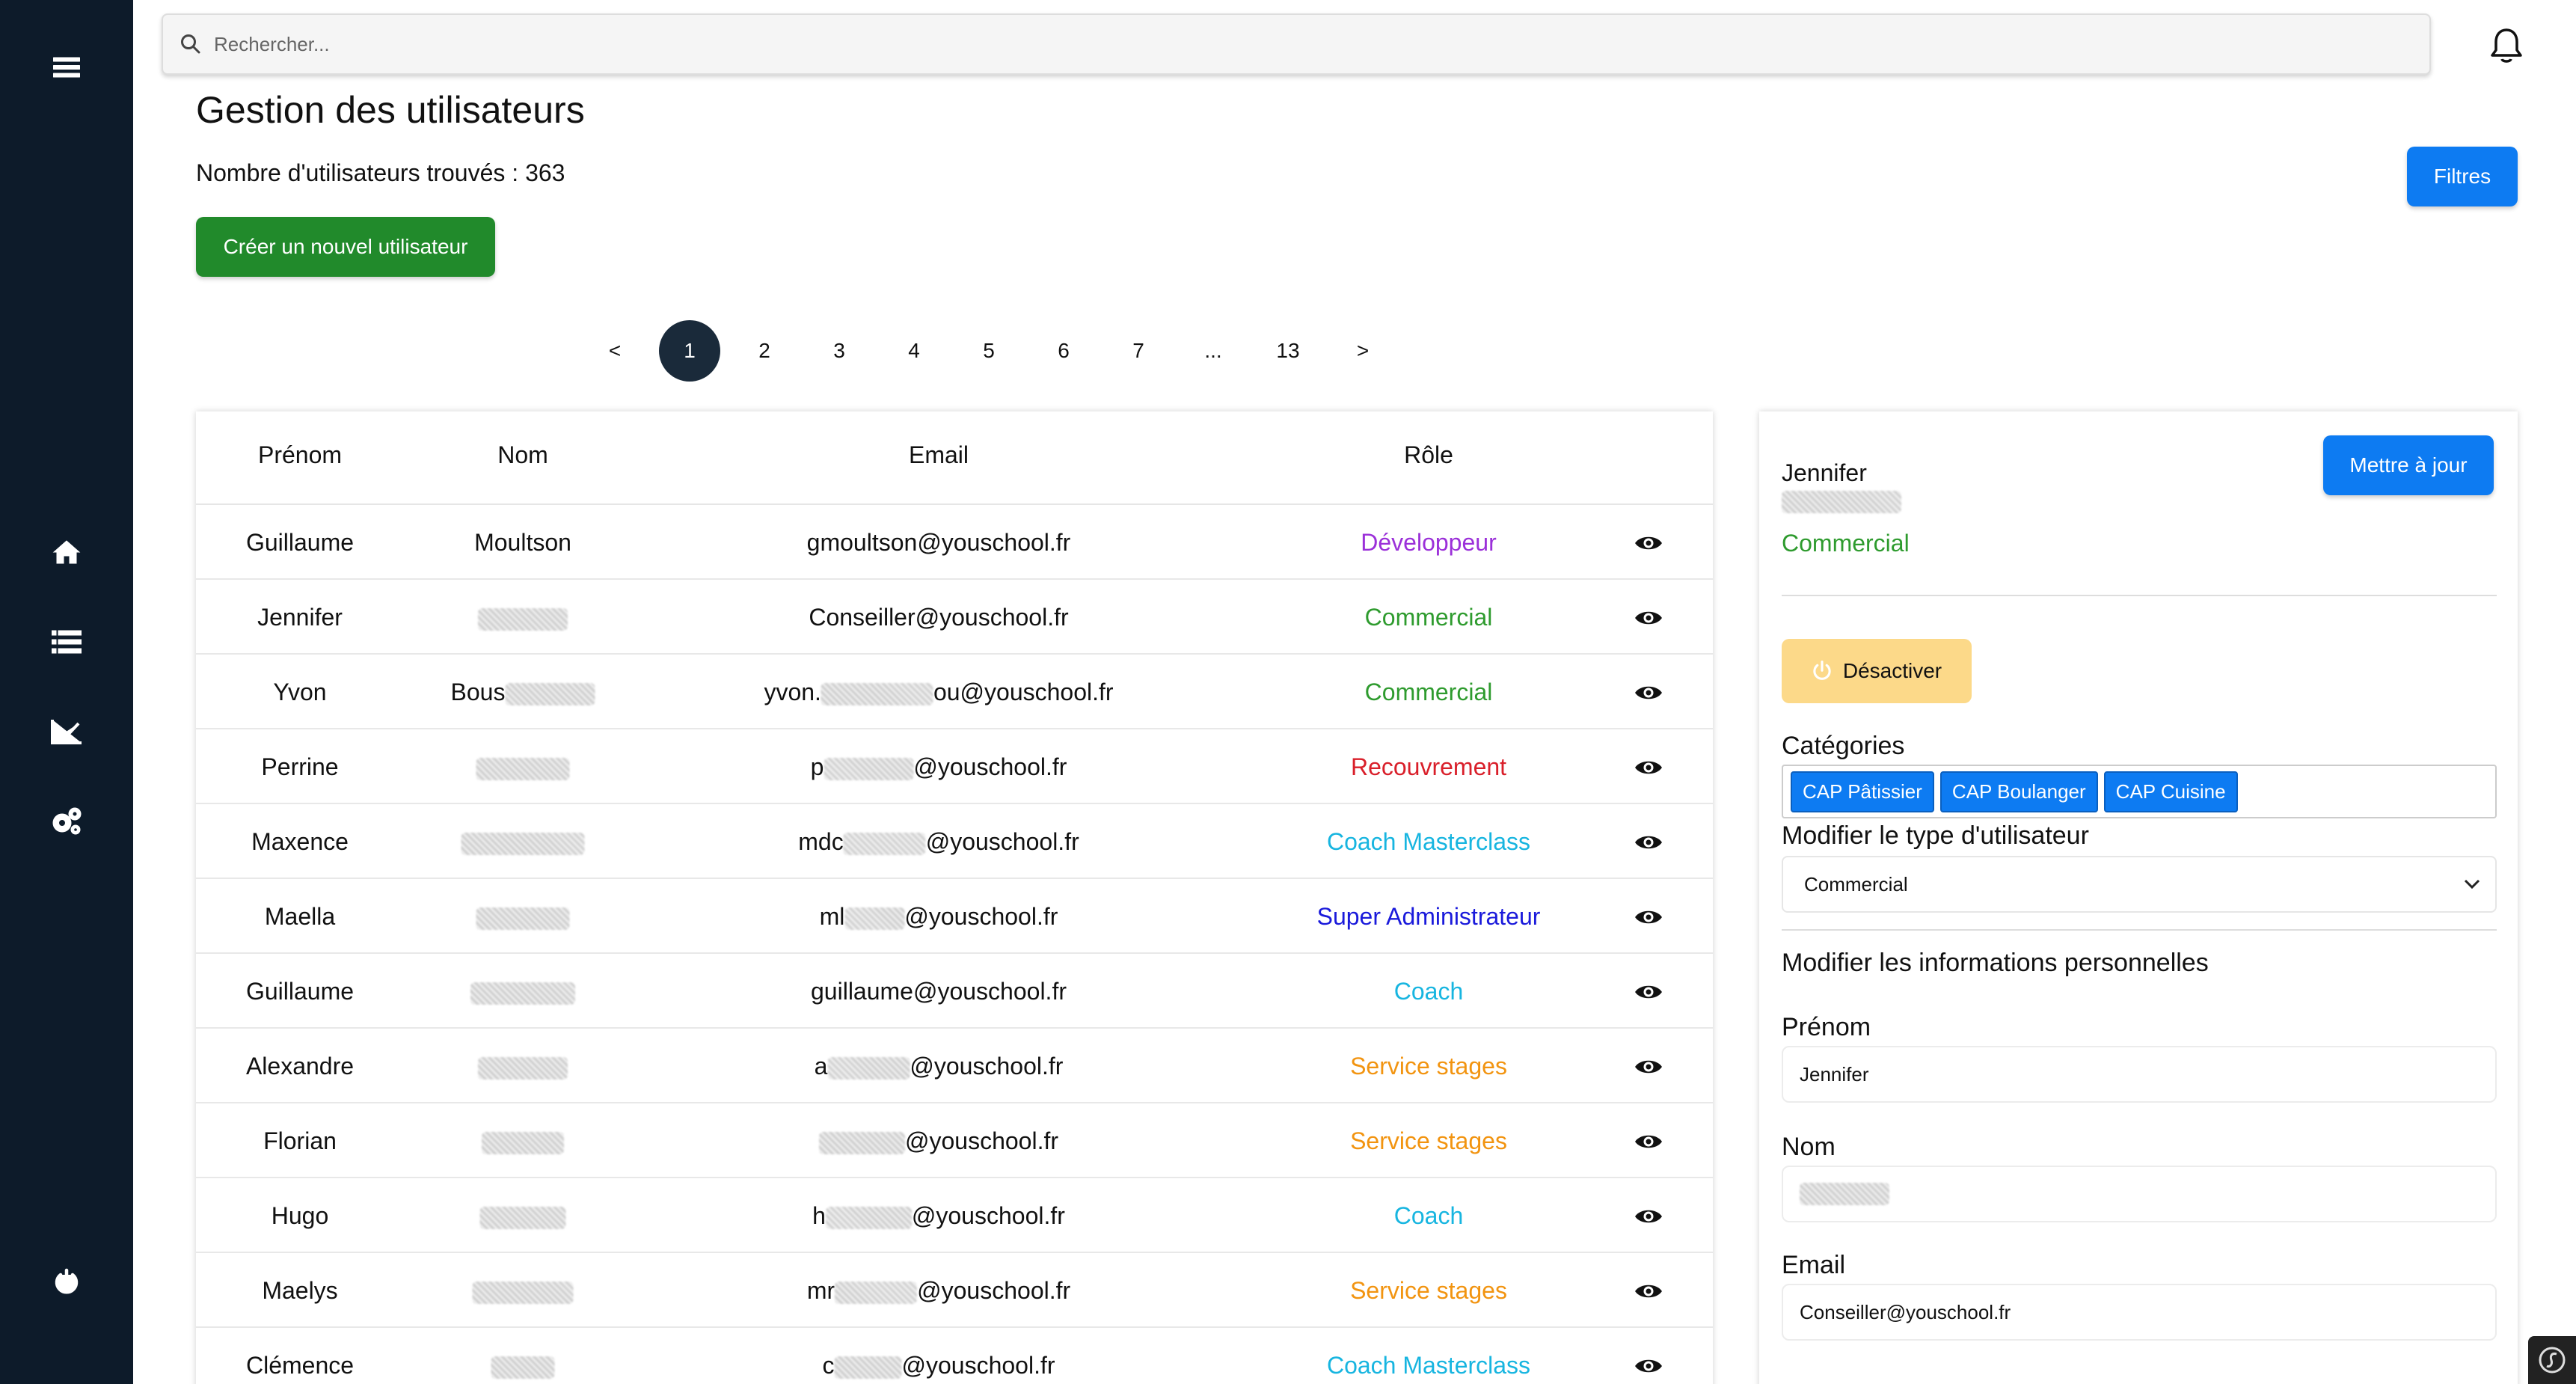 The width and height of the screenshot is (2576, 1384). I want to click on prenom-label: Prénom, so click(1826, 1027).